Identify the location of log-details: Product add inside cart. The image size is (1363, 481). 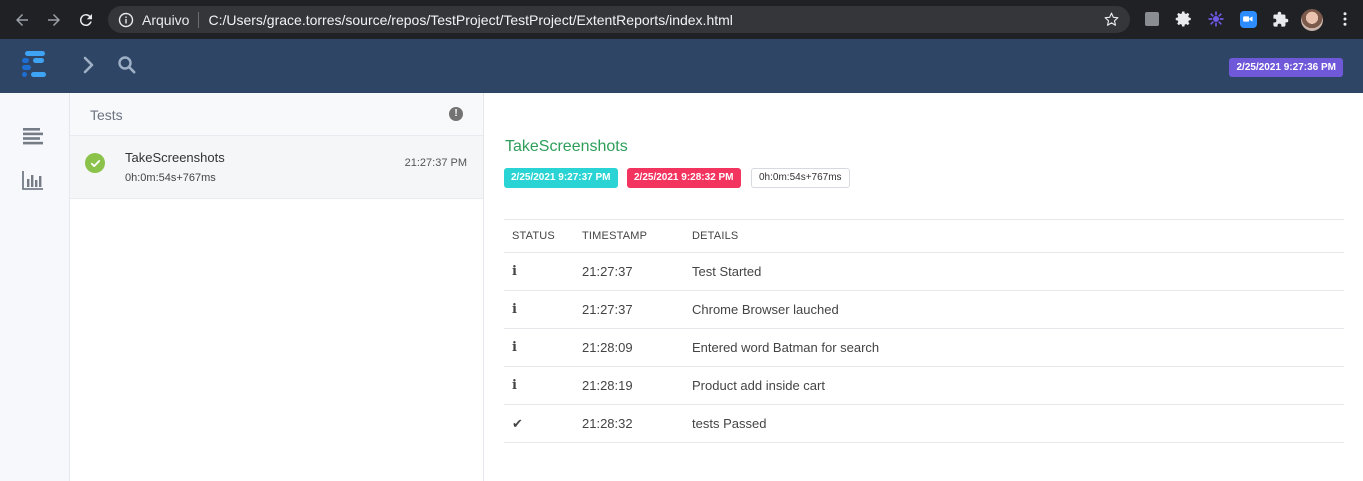
(1014, 385).